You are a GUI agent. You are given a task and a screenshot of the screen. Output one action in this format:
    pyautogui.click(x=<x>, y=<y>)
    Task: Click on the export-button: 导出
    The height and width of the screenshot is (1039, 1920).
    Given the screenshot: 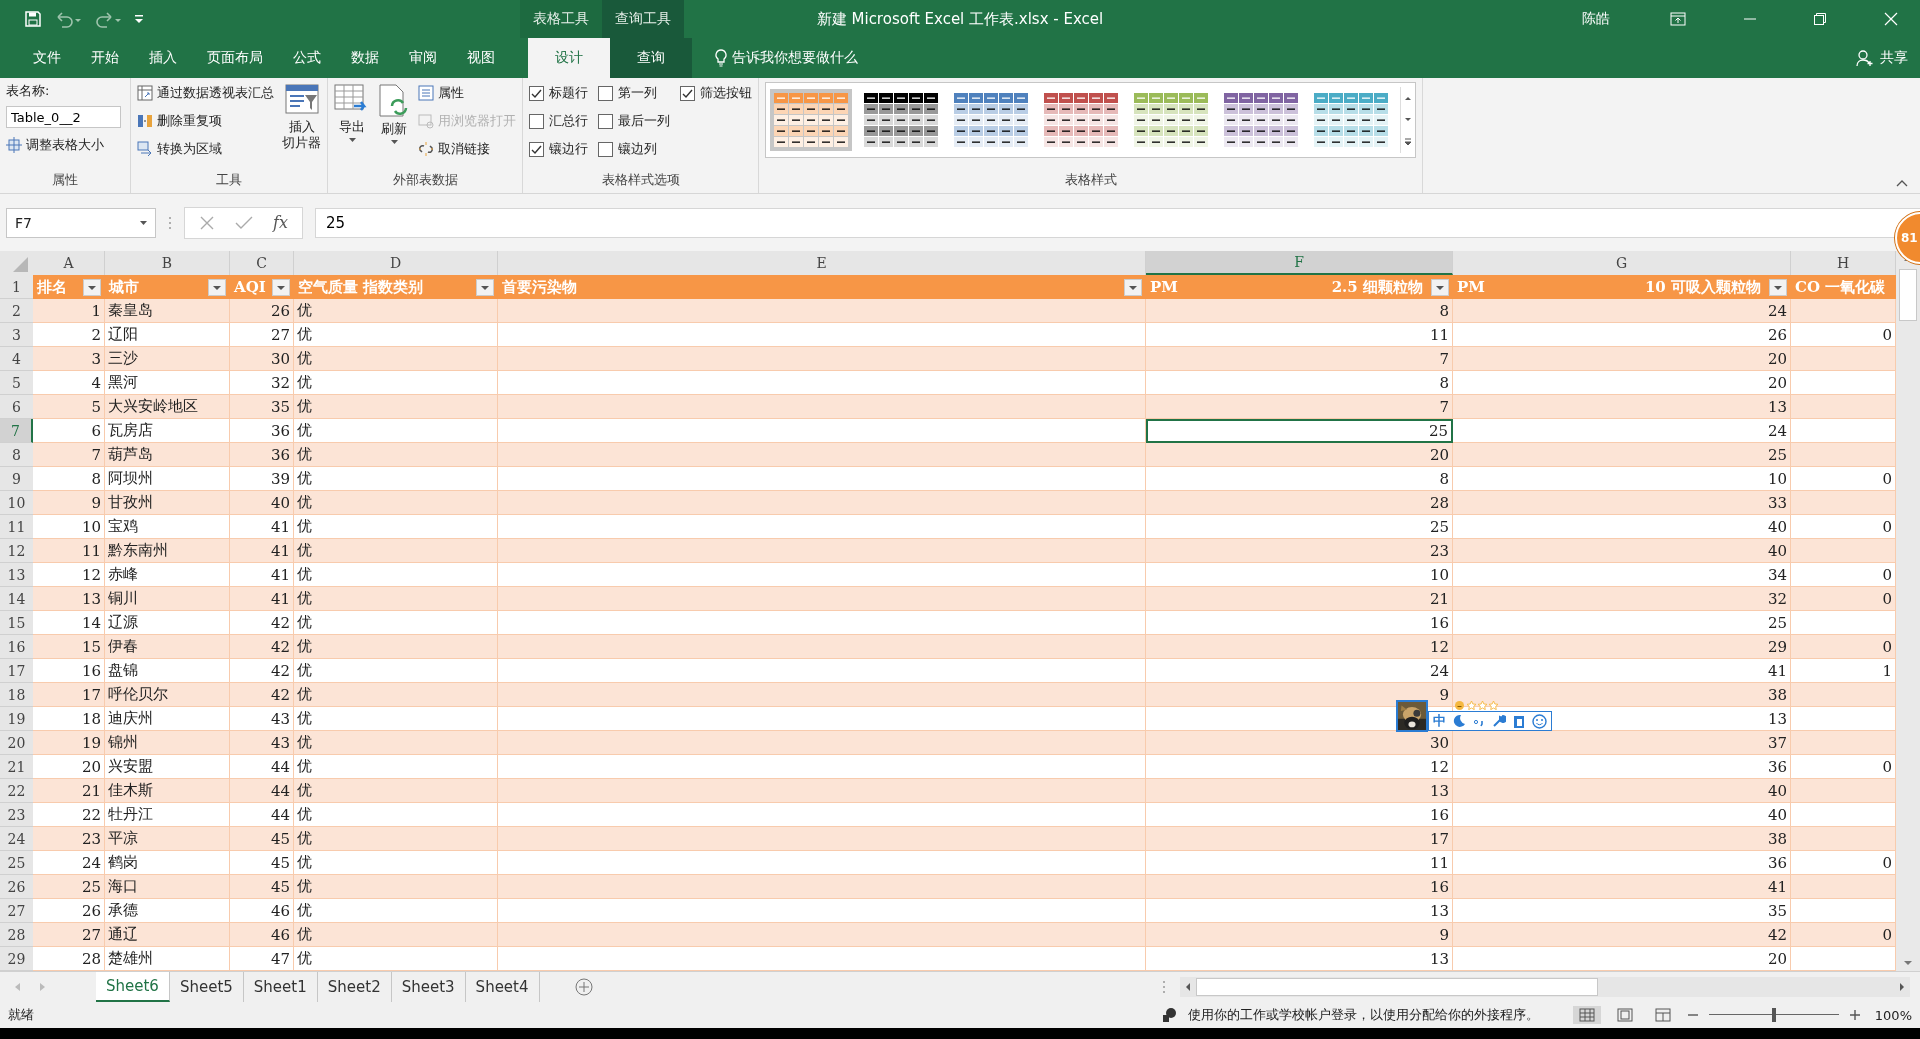 What is the action you would take?
    pyautogui.click(x=352, y=126)
    